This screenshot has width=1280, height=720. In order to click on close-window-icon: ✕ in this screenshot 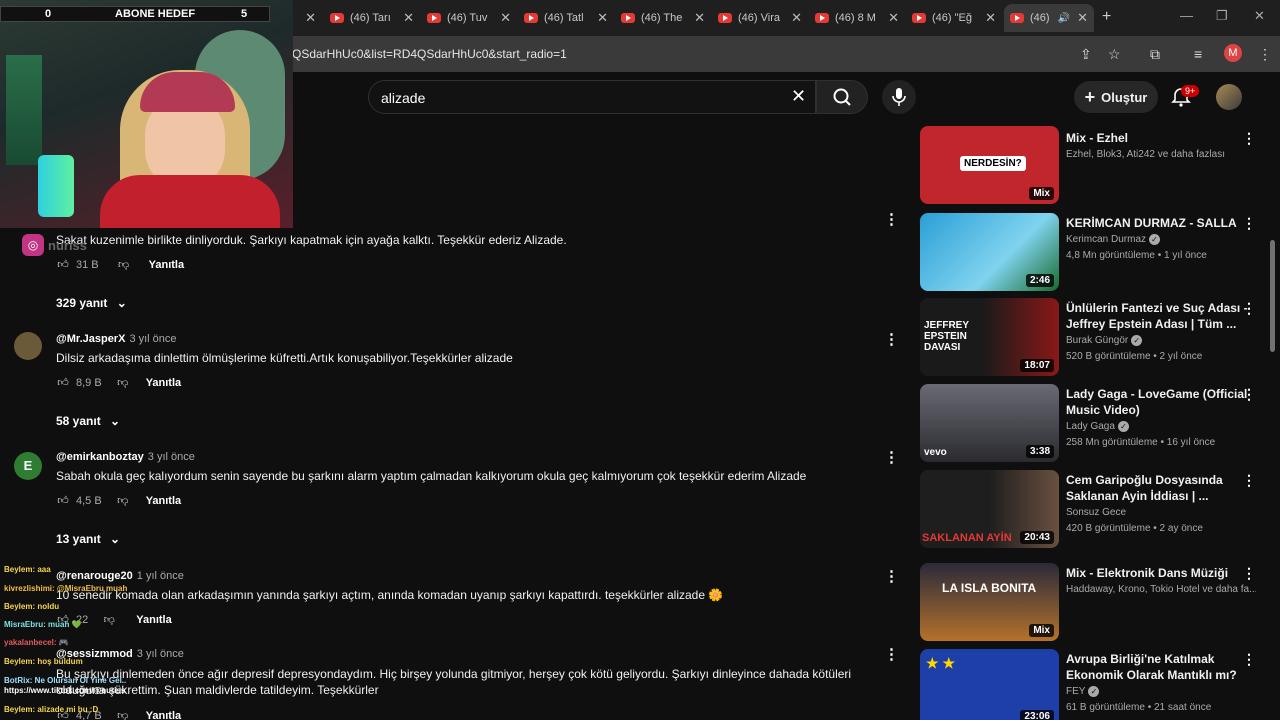, I will do `click(1259, 16)`.